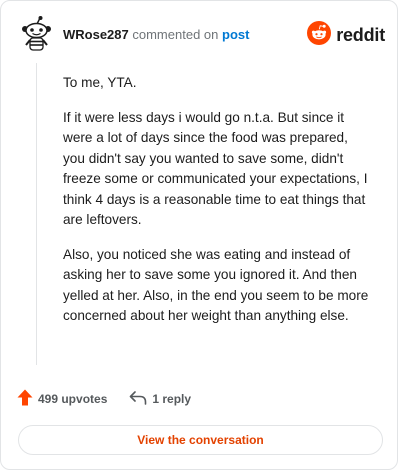  I want to click on commented-on-text: commented on, so click(175, 34).